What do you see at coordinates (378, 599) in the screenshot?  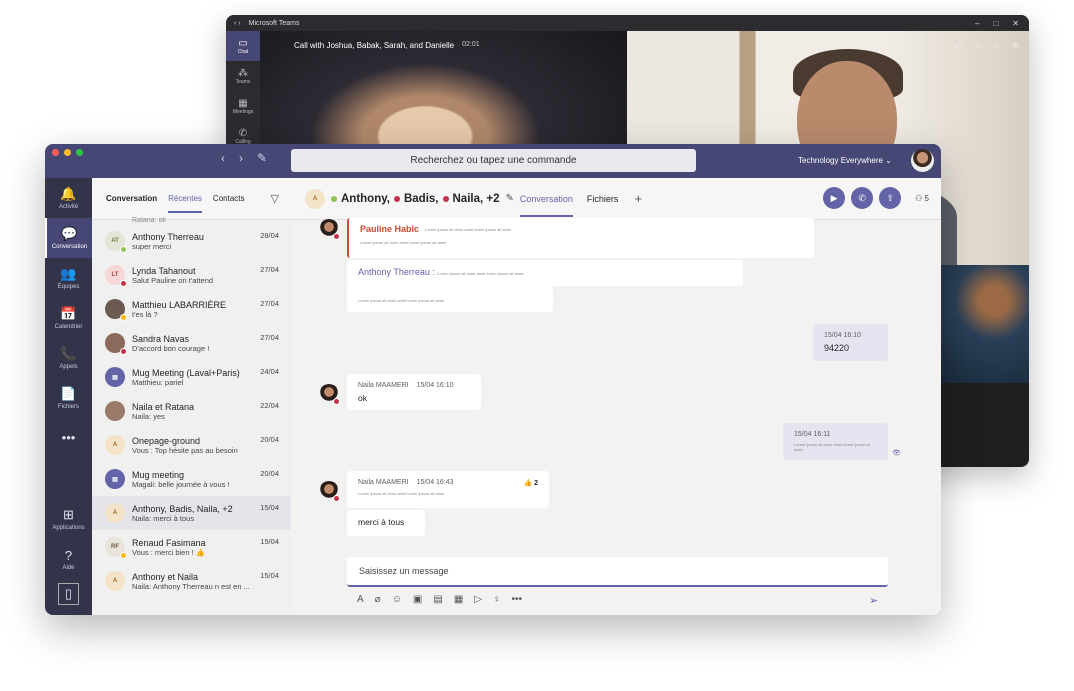 I see `attach-icon: ⌀` at bounding box center [378, 599].